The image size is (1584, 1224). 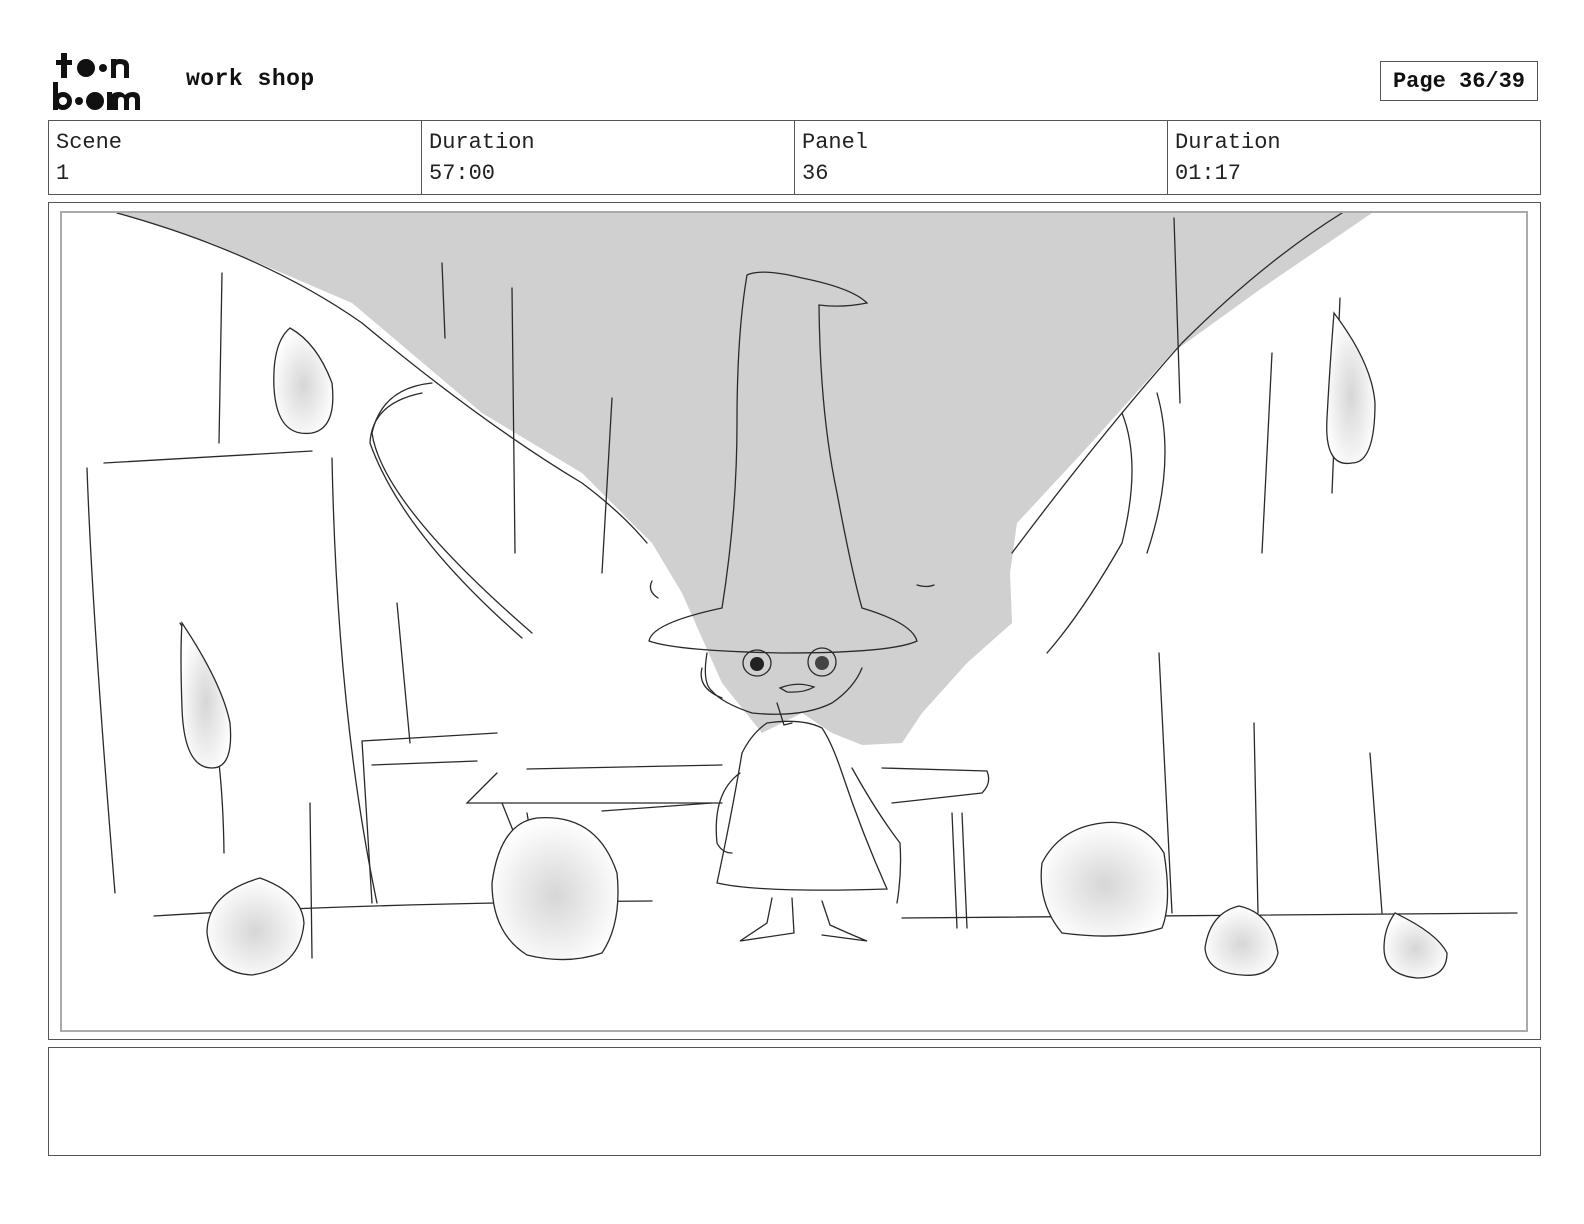 What do you see at coordinates (250, 79) in the screenshot?
I see `document-title: work shop` at bounding box center [250, 79].